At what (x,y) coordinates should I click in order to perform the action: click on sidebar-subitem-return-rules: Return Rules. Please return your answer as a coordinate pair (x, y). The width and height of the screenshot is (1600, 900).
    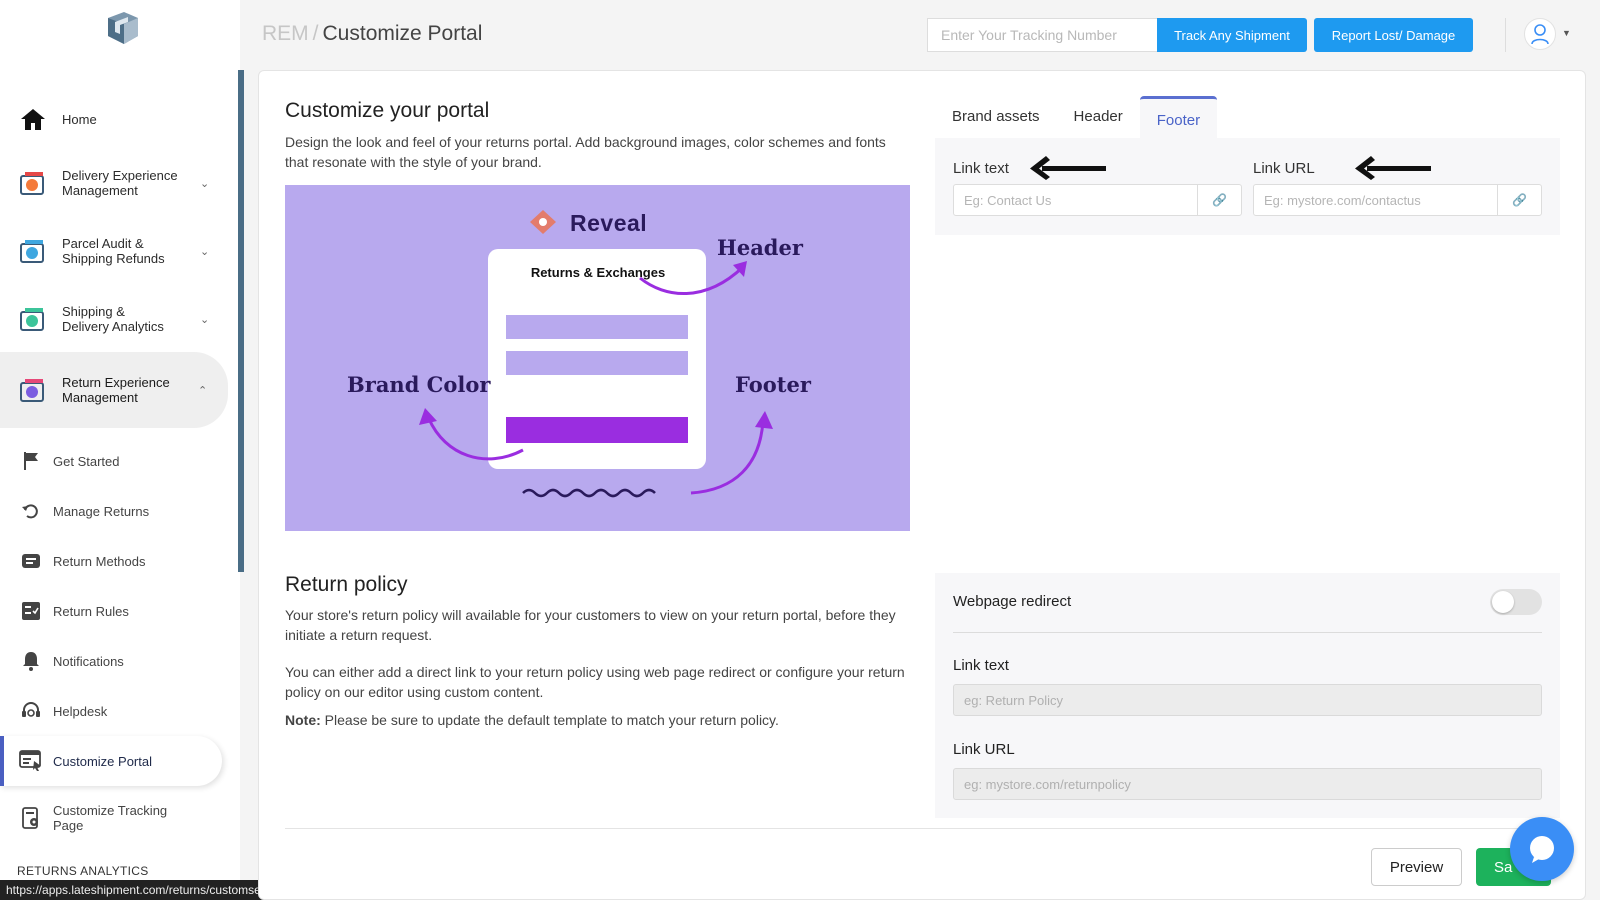
    Looking at the image, I should click on (111, 611).